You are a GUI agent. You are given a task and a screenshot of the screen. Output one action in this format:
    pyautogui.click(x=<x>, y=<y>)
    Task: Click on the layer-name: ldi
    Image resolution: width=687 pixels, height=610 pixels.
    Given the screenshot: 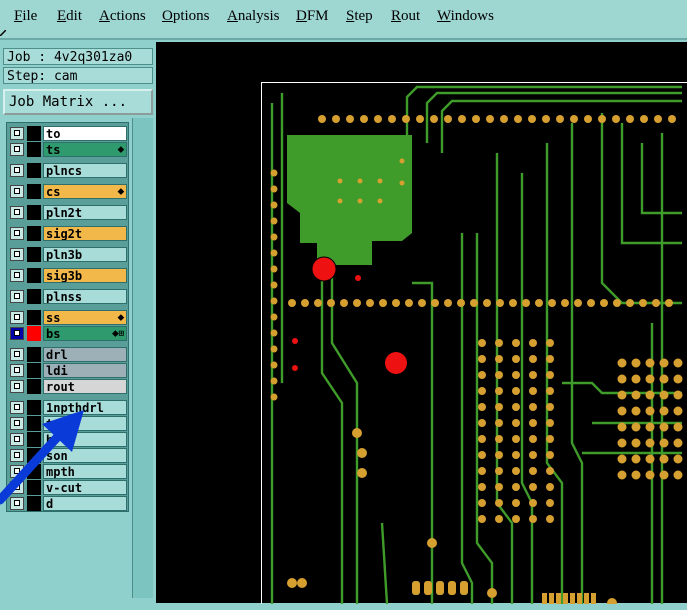 What is the action you would take?
    pyautogui.click(x=85, y=370)
    